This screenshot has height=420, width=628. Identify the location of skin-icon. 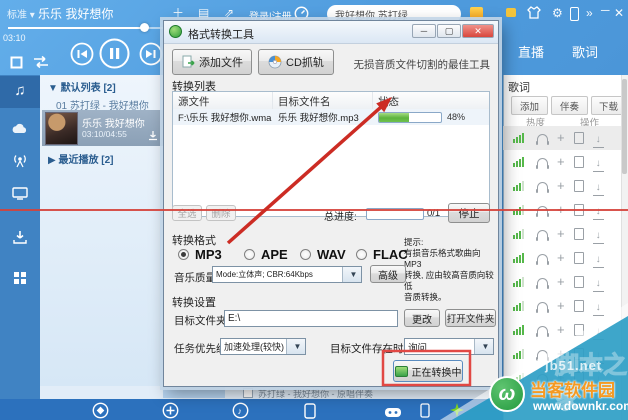
(534, 15).